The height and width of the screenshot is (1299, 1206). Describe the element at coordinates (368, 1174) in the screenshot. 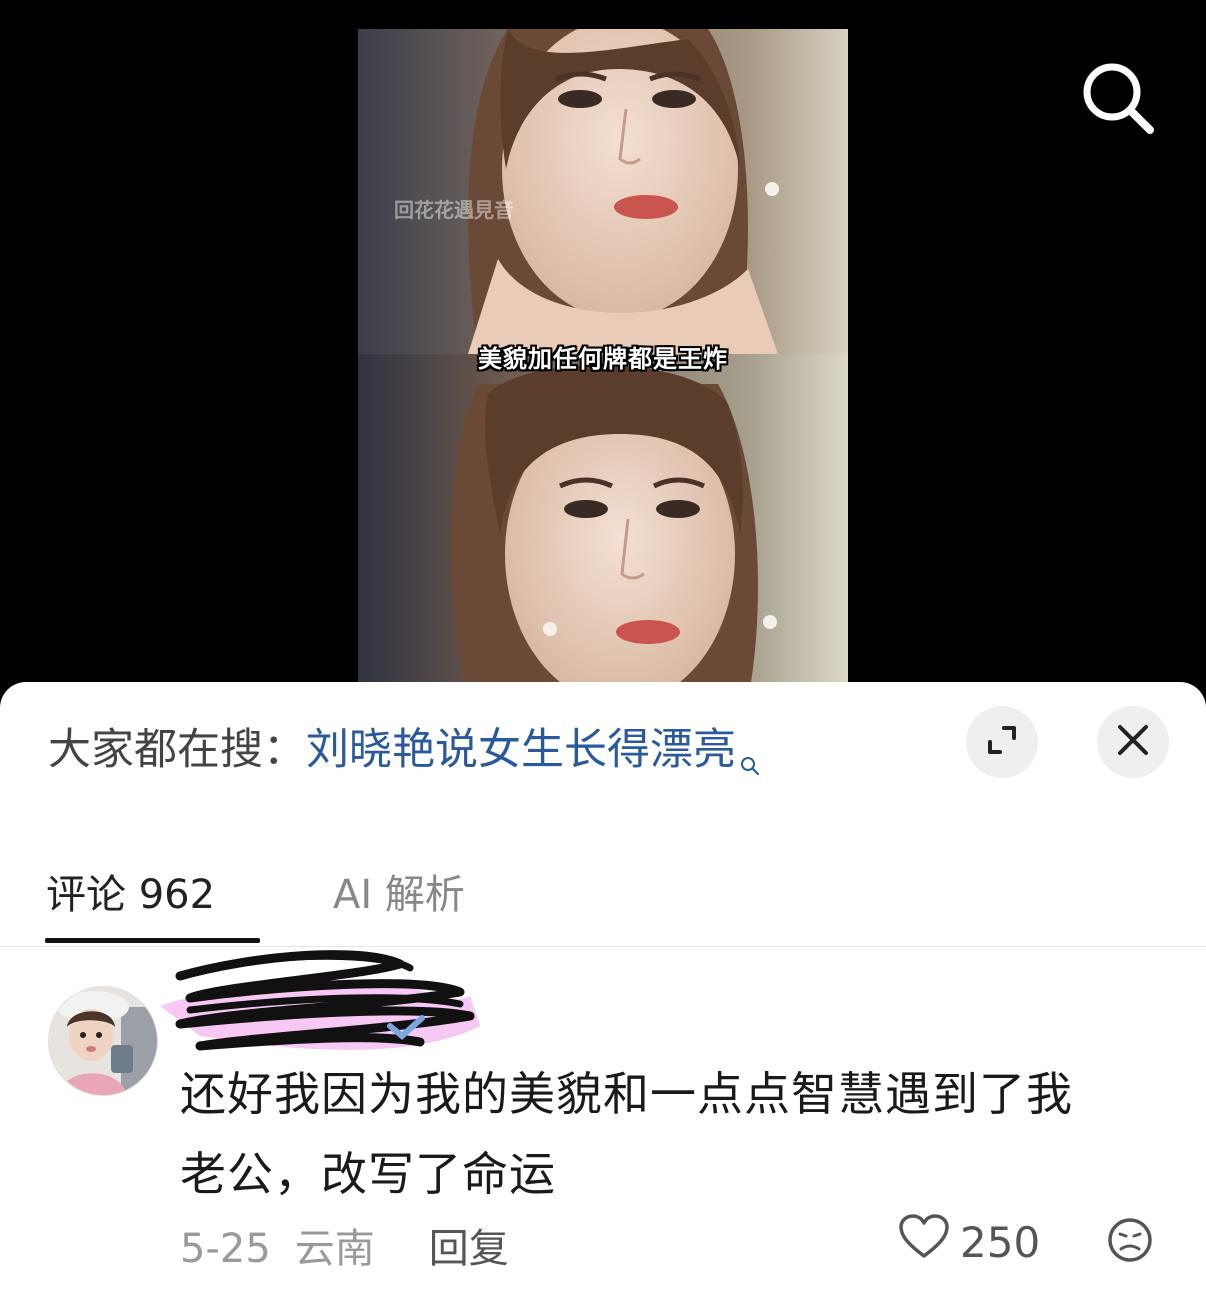

I see `comment-text-line: 老公，改写了命运` at that location.